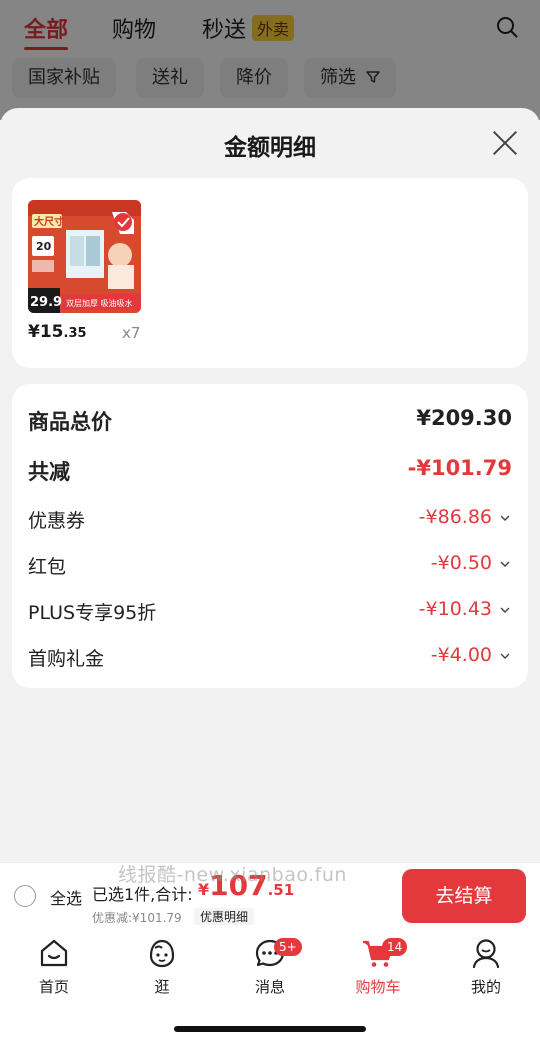 Image resolution: width=540 pixels, height=1044 pixels. I want to click on row-plus-discount: PLUS专享95折 -¥10.43, so click(270, 613).